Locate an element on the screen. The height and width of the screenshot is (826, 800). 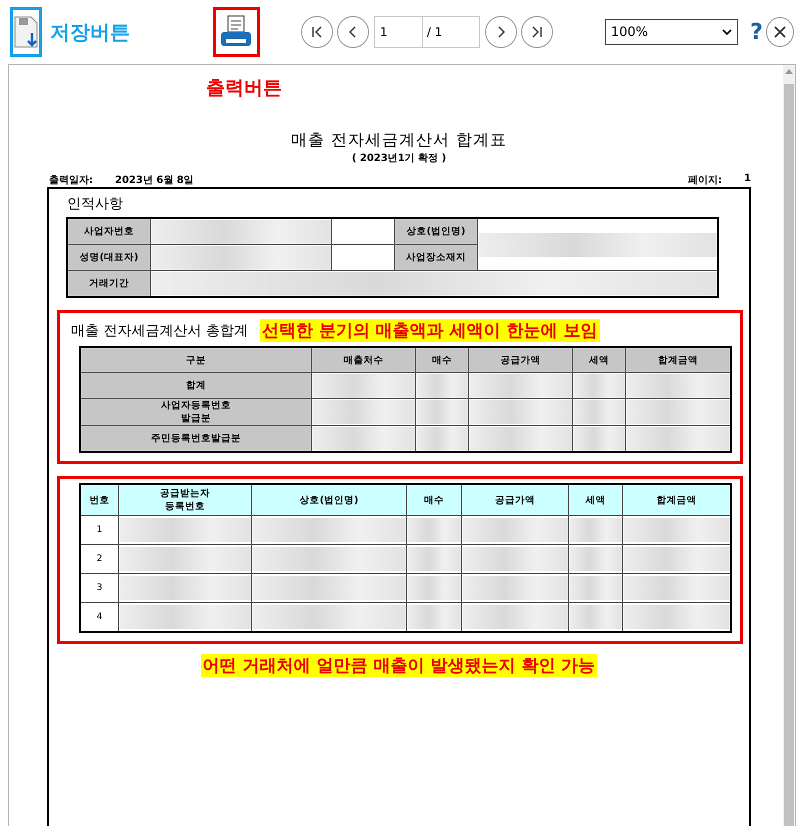
save-button is located at coordinates (26, 32).